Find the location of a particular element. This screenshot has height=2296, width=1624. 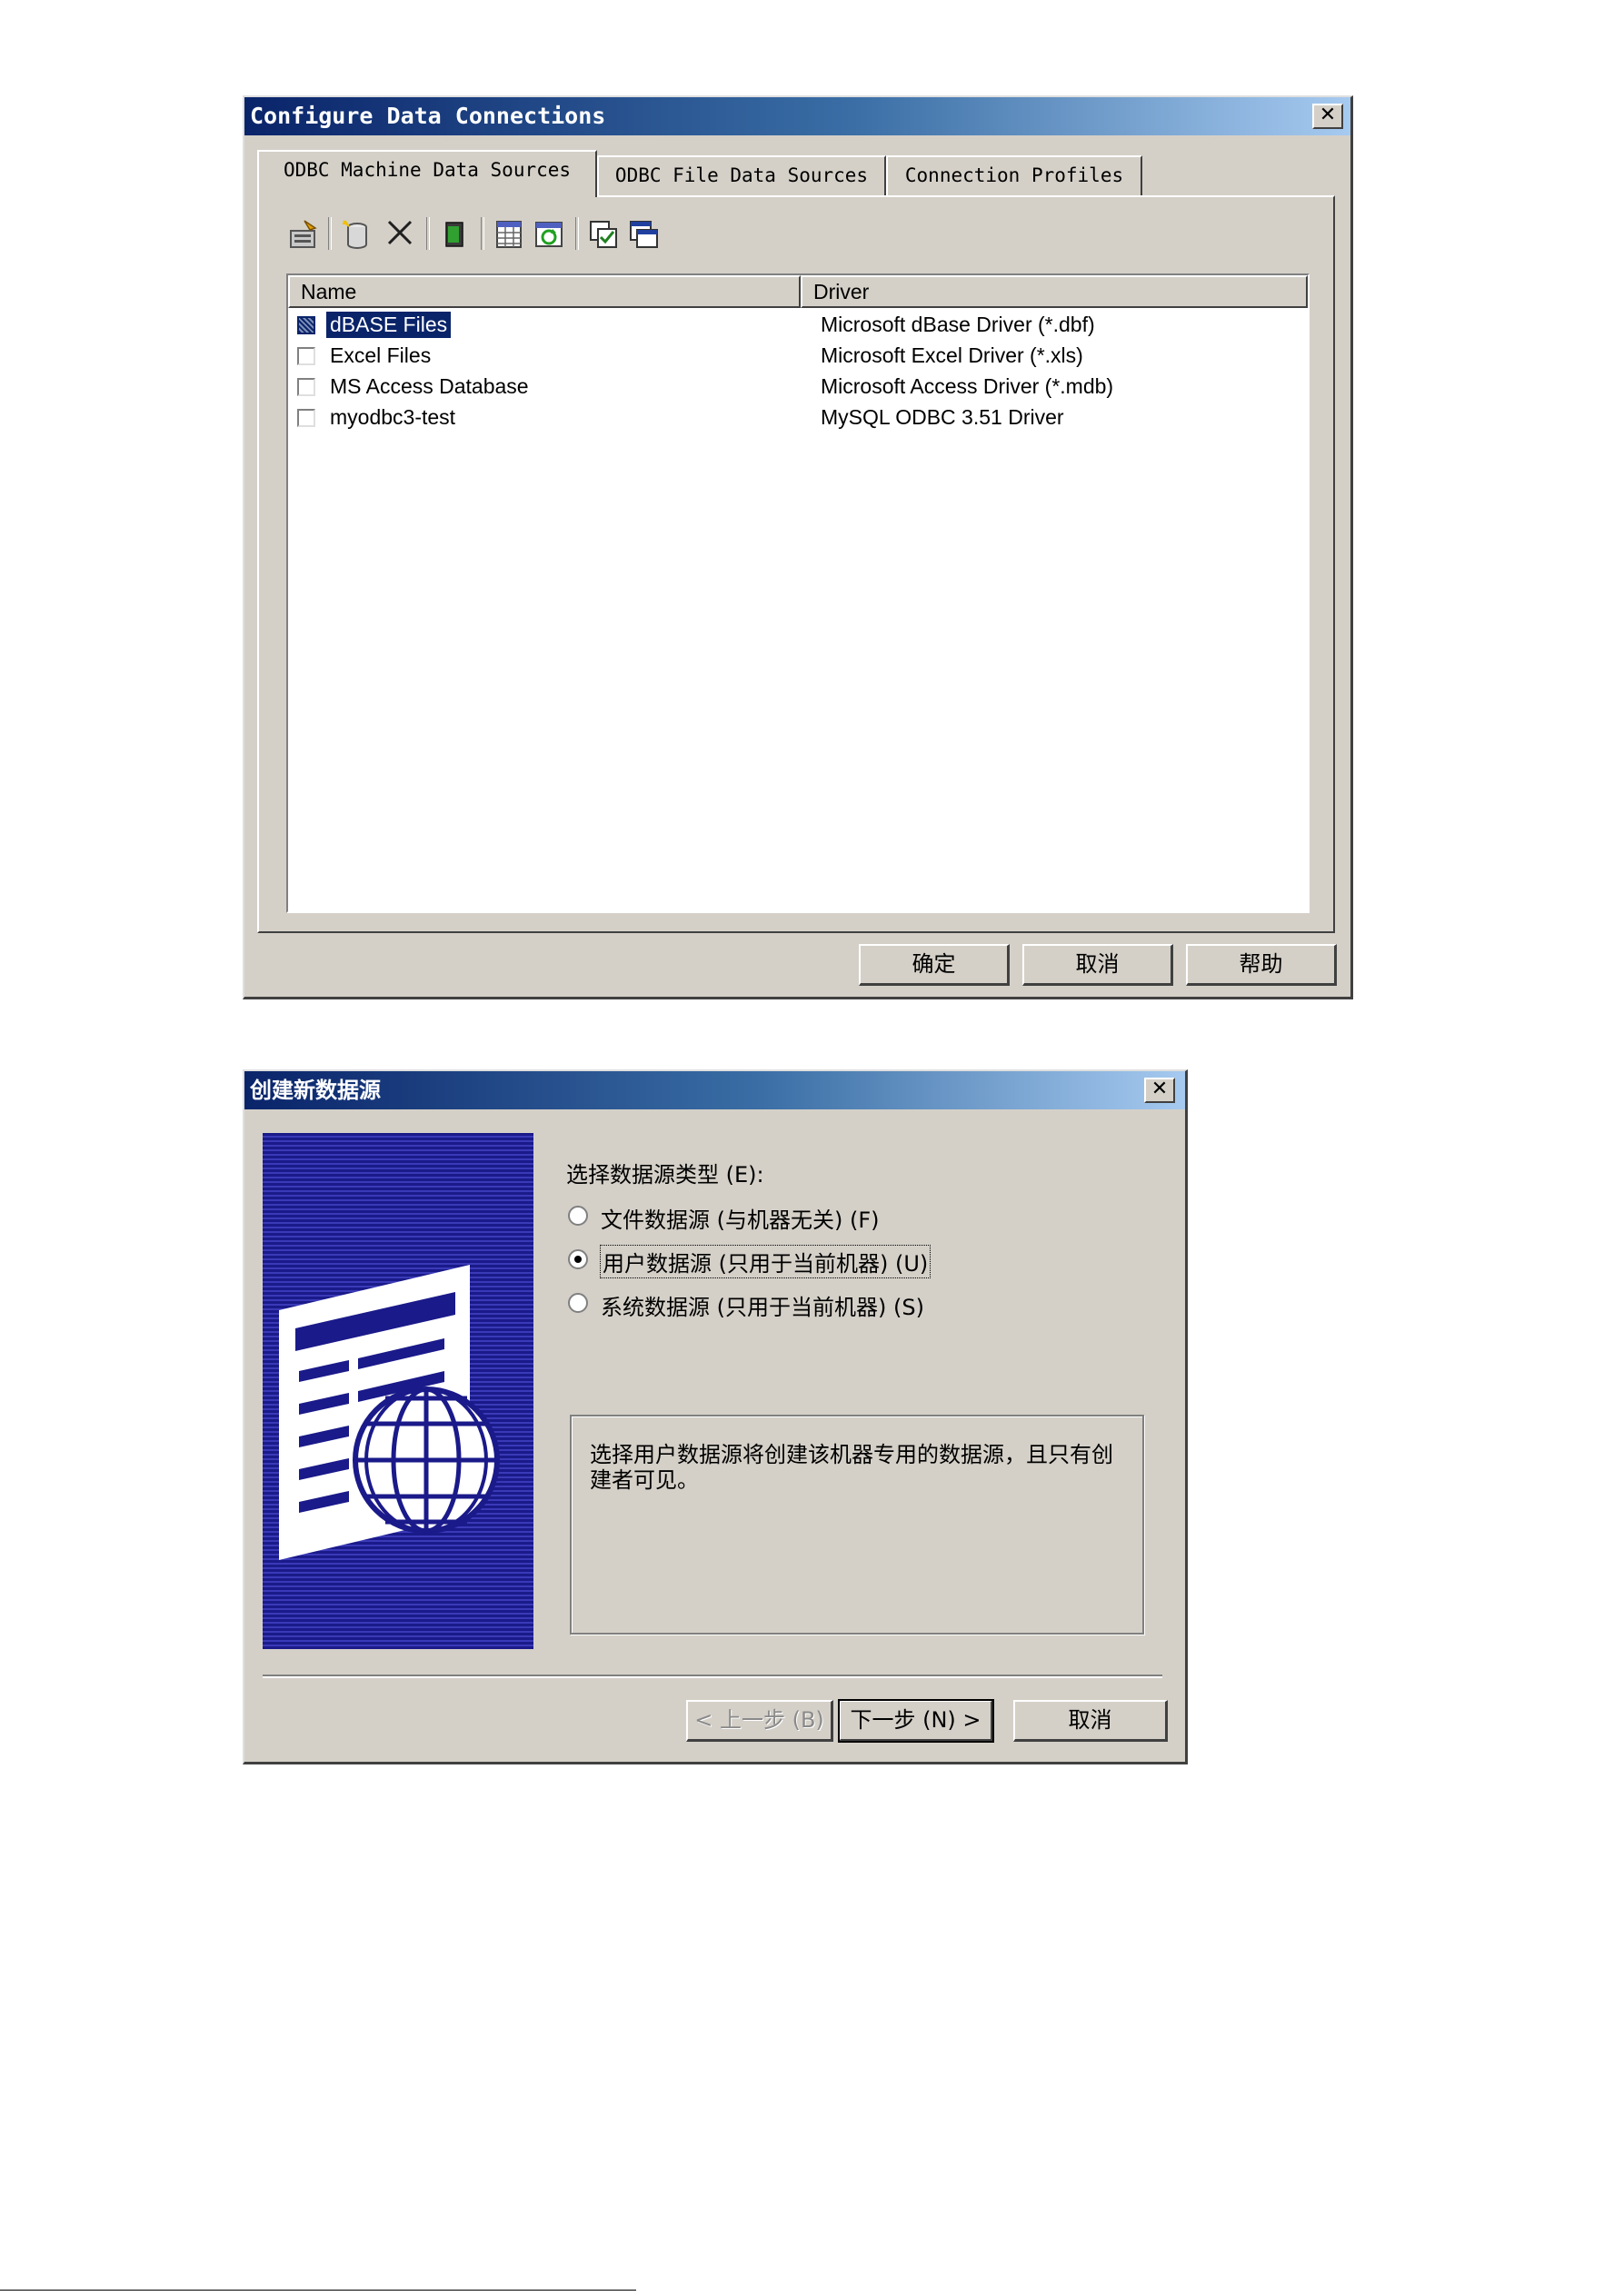

row-driver: Microsoft Excel Driver (*.xls) is located at coordinates (952, 355).